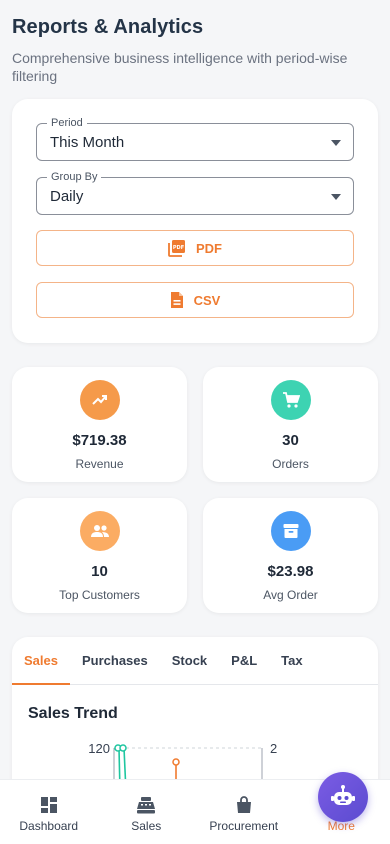 This screenshot has height=844, width=390. What do you see at coordinates (195, 192) in the screenshot?
I see `group-by-select: Group By Daily` at bounding box center [195, 192].